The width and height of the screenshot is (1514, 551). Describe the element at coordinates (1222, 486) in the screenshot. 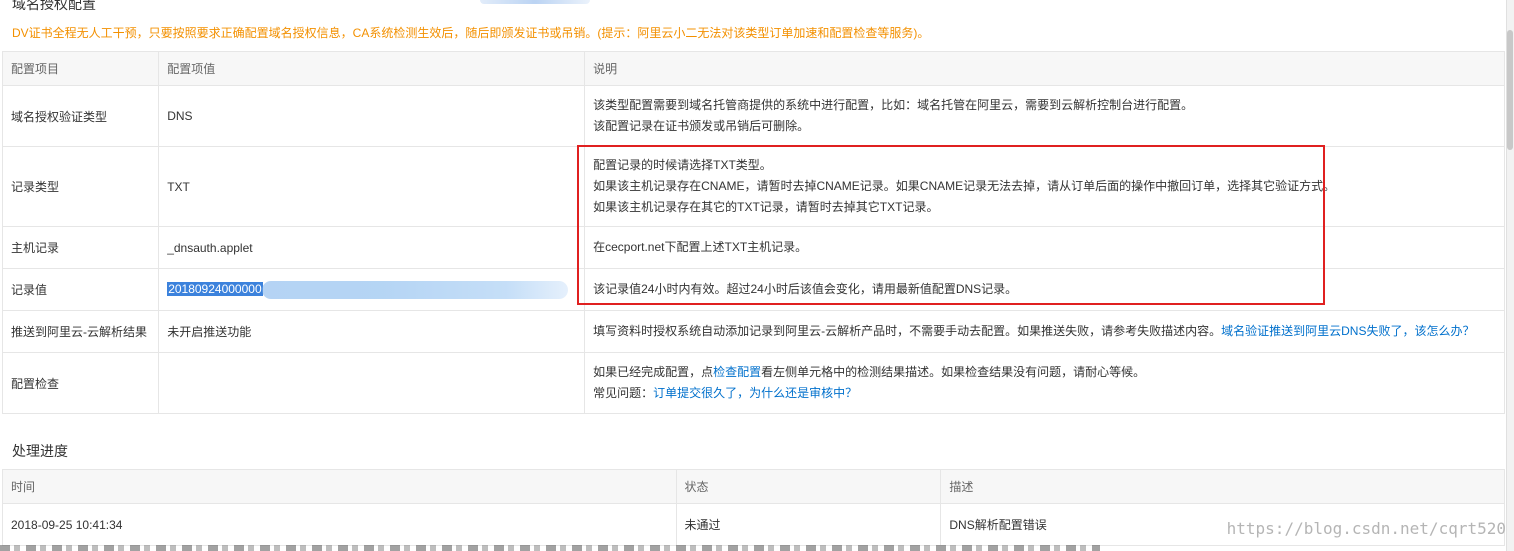

I see `header-description: 描述` at that location.